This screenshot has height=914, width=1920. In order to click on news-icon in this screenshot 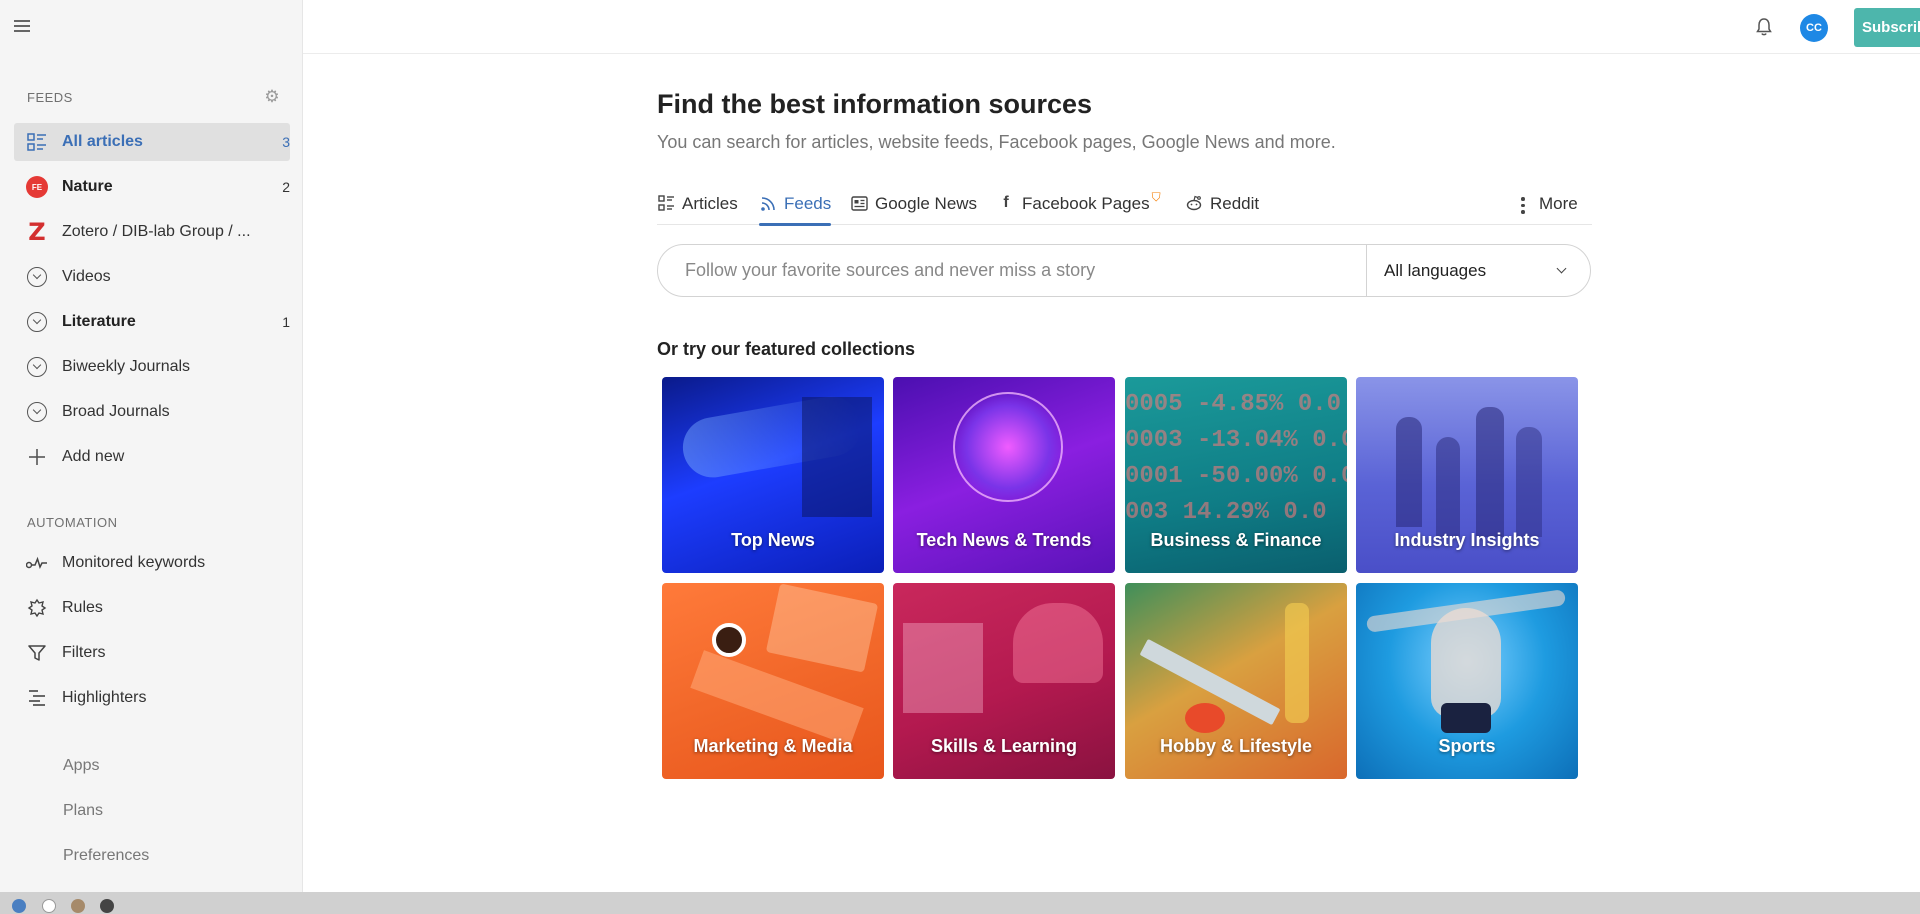, I will do `click(859, 203)`.